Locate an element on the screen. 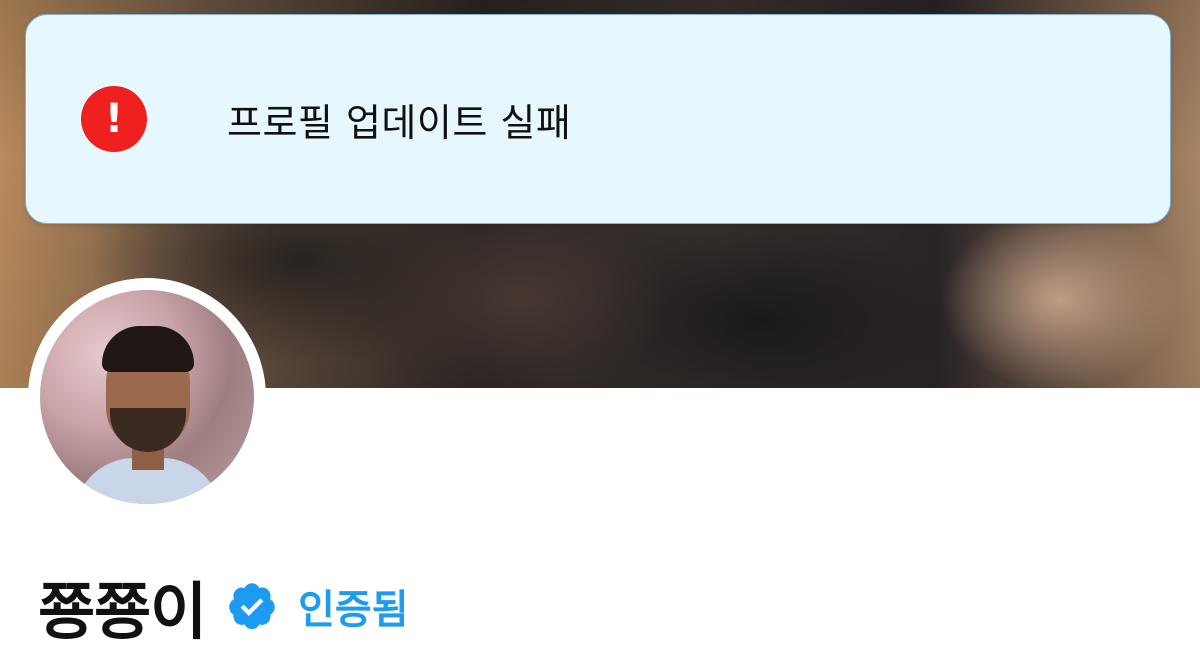 The image size is (1200, 672). verified-badge-icon is located at coordinates (252, 606).